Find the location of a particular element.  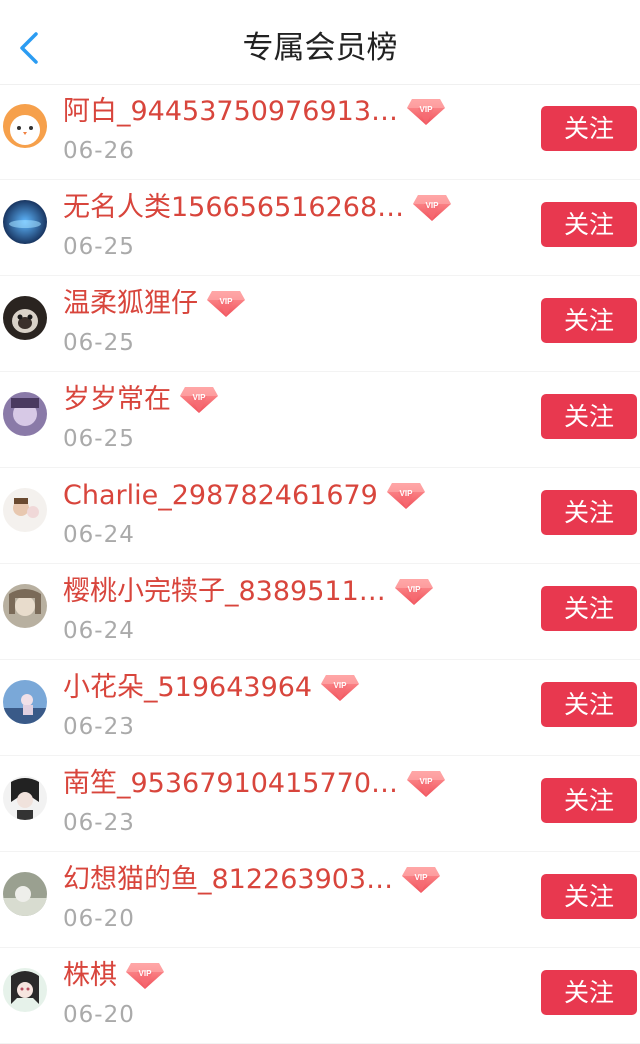

member-name: Charlie_298782461679 is located at coordinates (220, 495).